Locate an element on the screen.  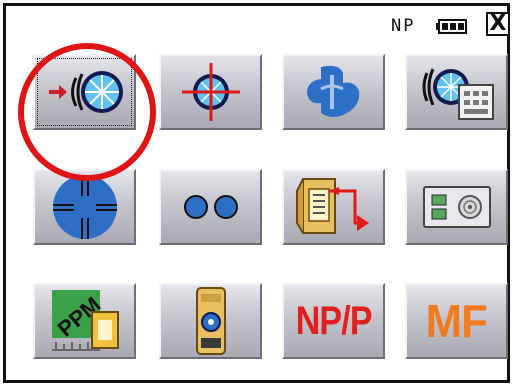
ppm-correction-button: PPM is located at coordinates (84, 321).